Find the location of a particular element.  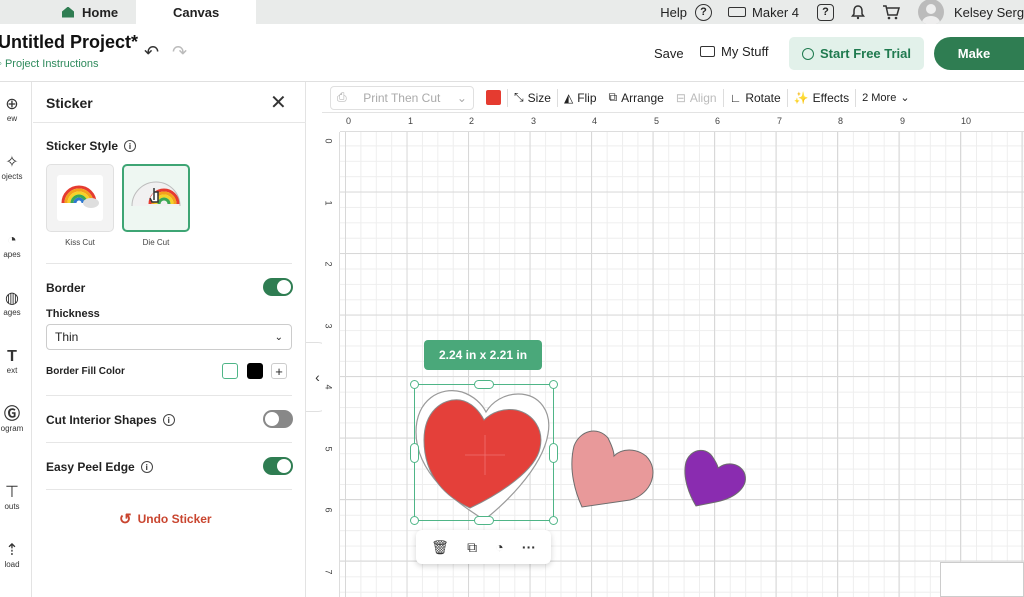

size-label: Size is located at coordinates (539, 97).